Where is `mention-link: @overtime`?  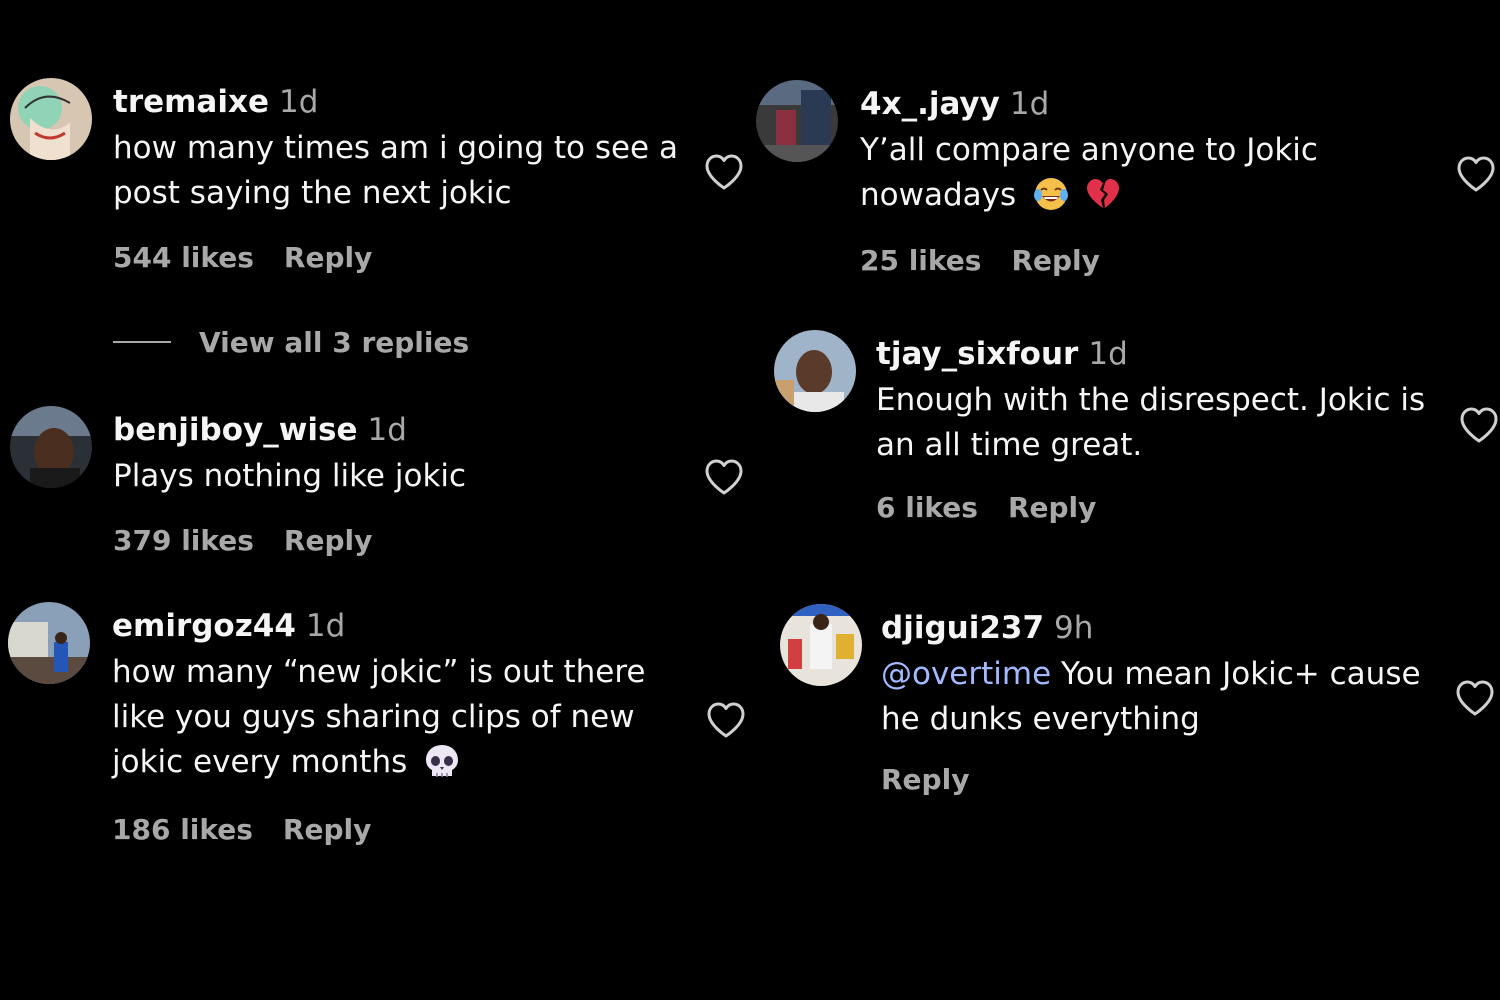 mention-link: @overtime is located at coordinates (966, 674).